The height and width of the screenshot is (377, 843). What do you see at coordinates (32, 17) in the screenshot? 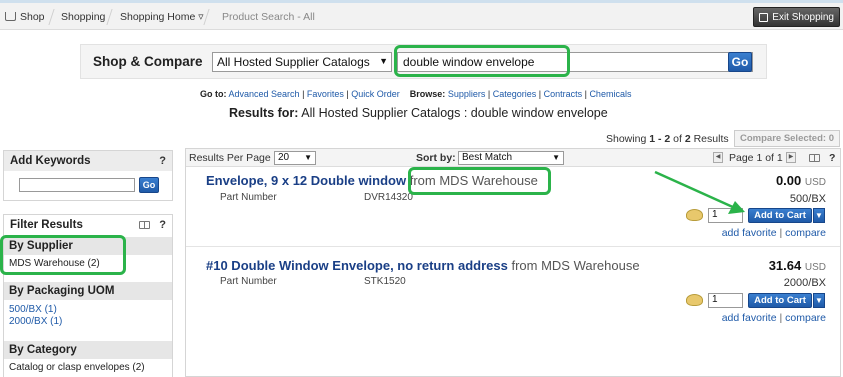
I see `breadcrumb-shop: Shop` at bounding box center [32, 17].